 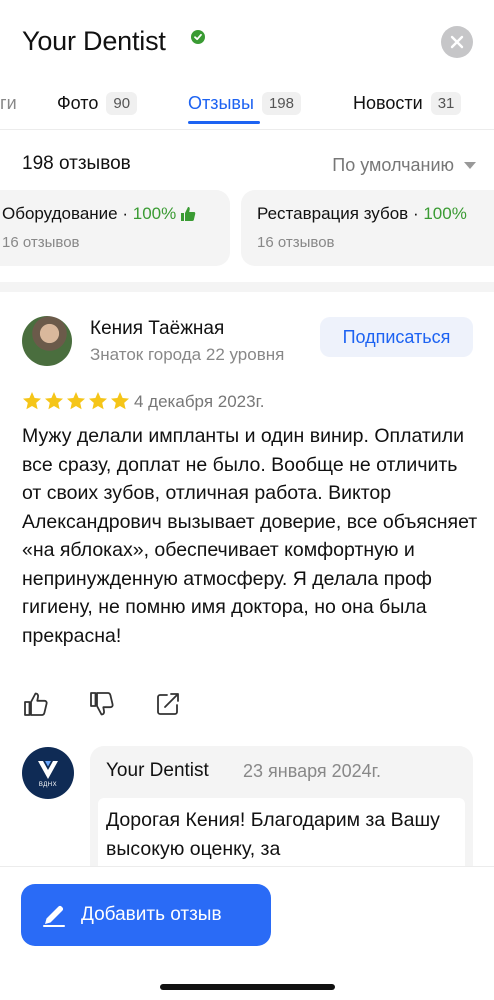 What do you see at coordinates (199, 401) in the screenshot?
I see `review-date: 4 декабря 2023г.` at bounding box center [199, 401].